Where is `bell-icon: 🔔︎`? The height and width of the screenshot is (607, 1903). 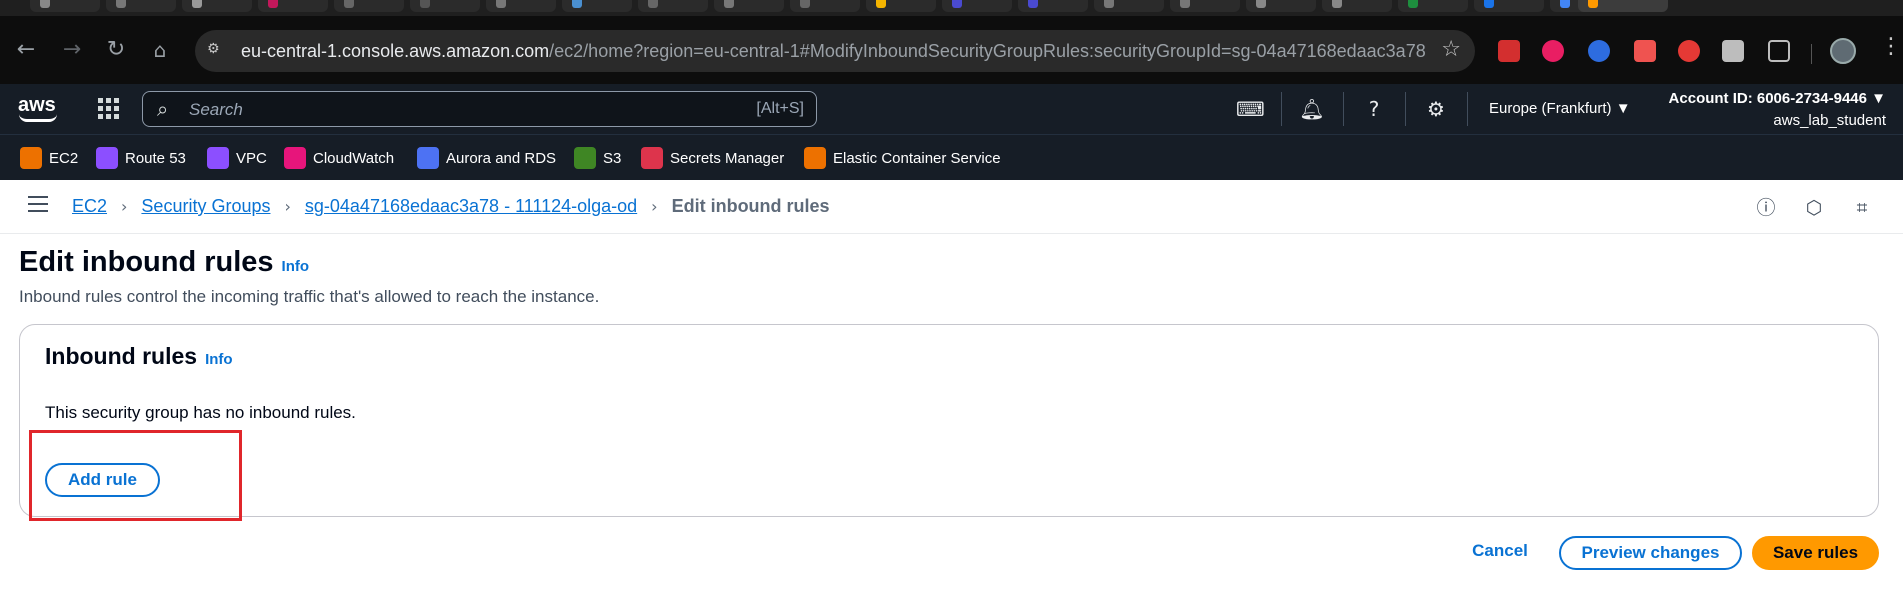 bell-icon: 🔔︎ is located at coordinates (1312, 109).